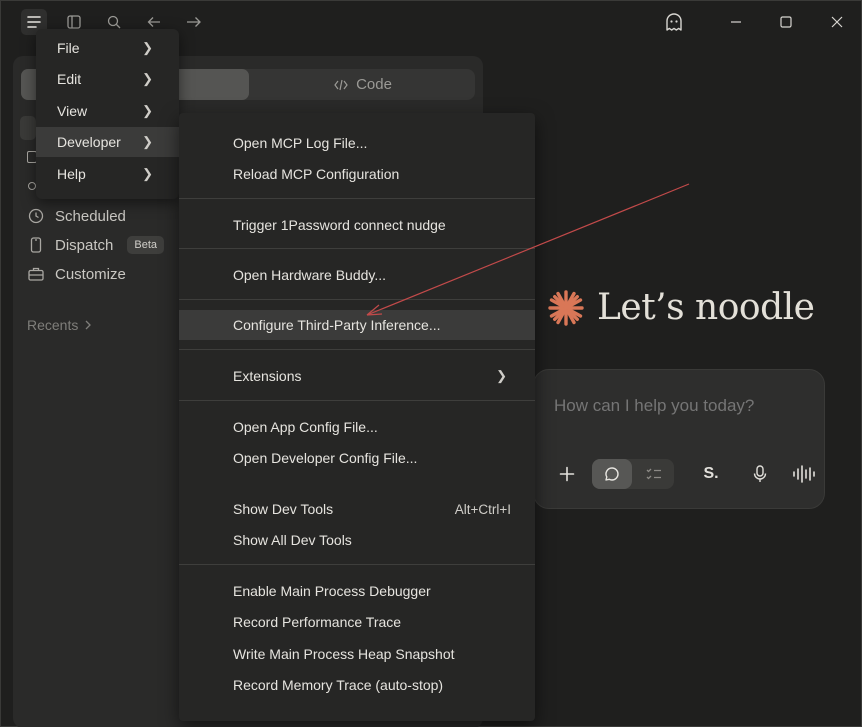 This screenshot has width=862, height=727. Describe the element at coordinates (679, 406) in the screenshot. I see `prompt-input` at that location.